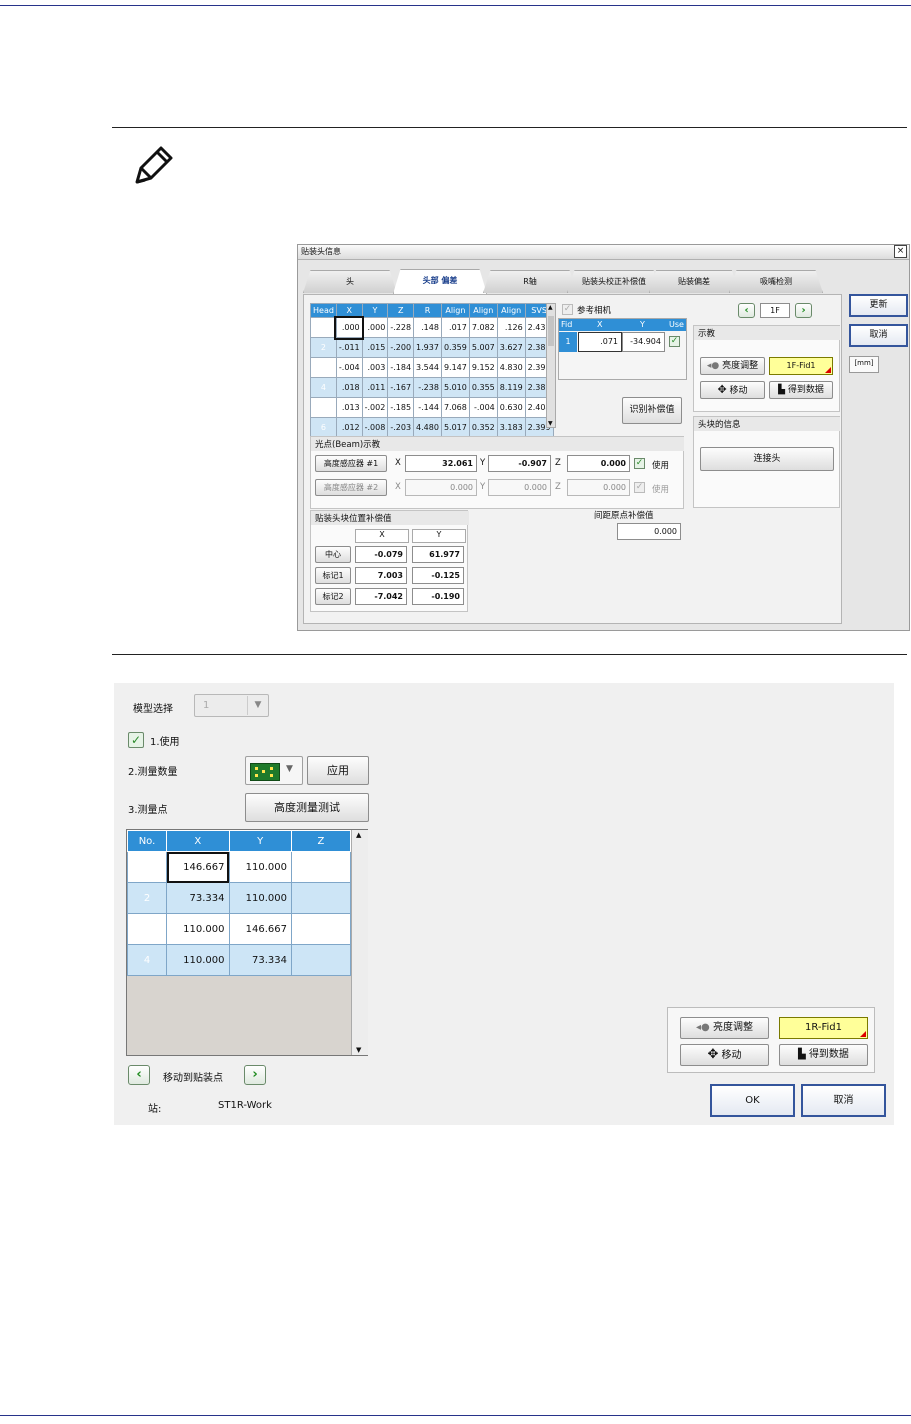 This screenshot has height=1424, width=911. What do you see at coordinates (775, 310) in the screenshot?
I see `nav-field: 1F` at bounding box center [775, 310].